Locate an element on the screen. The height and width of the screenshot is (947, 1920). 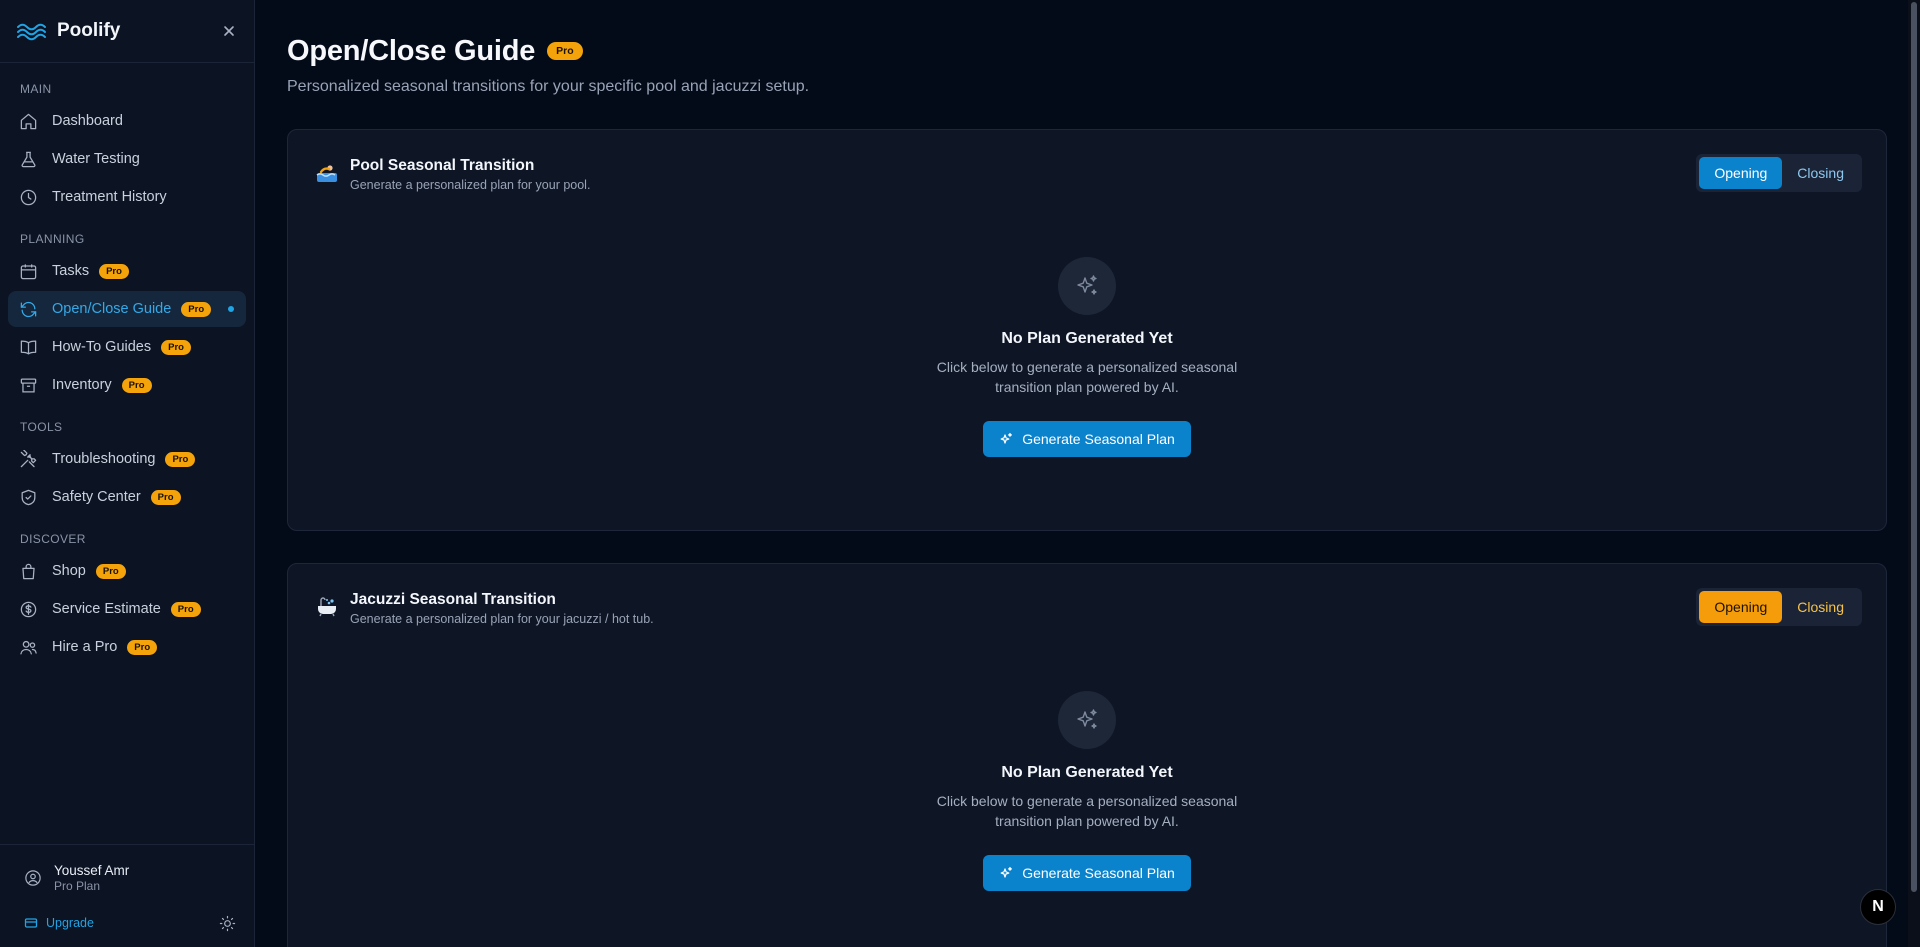
sidebar-item-label: Troubleshooting is located at coordinates (104, 459).